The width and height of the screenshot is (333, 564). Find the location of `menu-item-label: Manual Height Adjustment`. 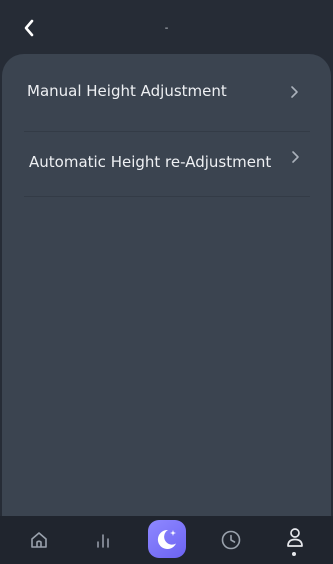

menu-item-label: Manual Height Adjustment is located at coordinates (127, 91).